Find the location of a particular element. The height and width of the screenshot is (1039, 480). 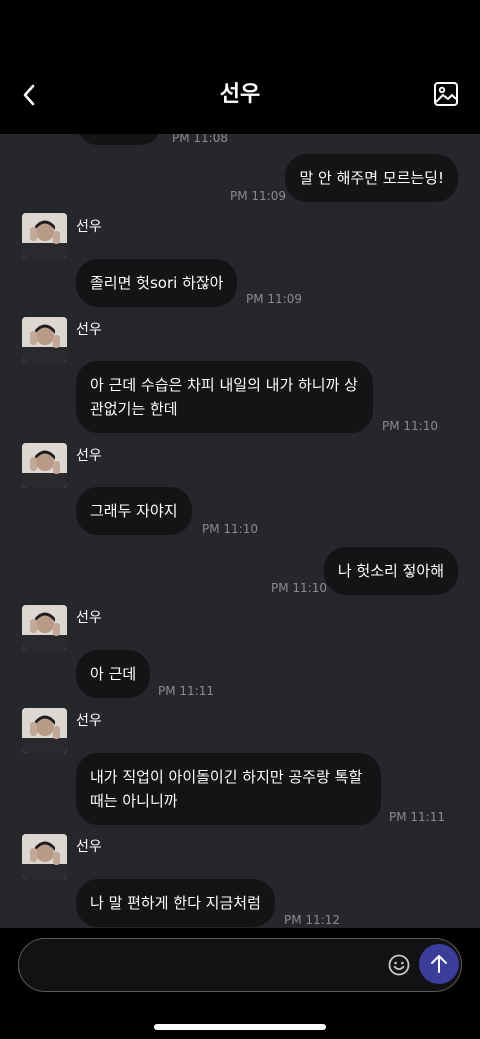

message-bubble-received is located at coordinates (119, 139).